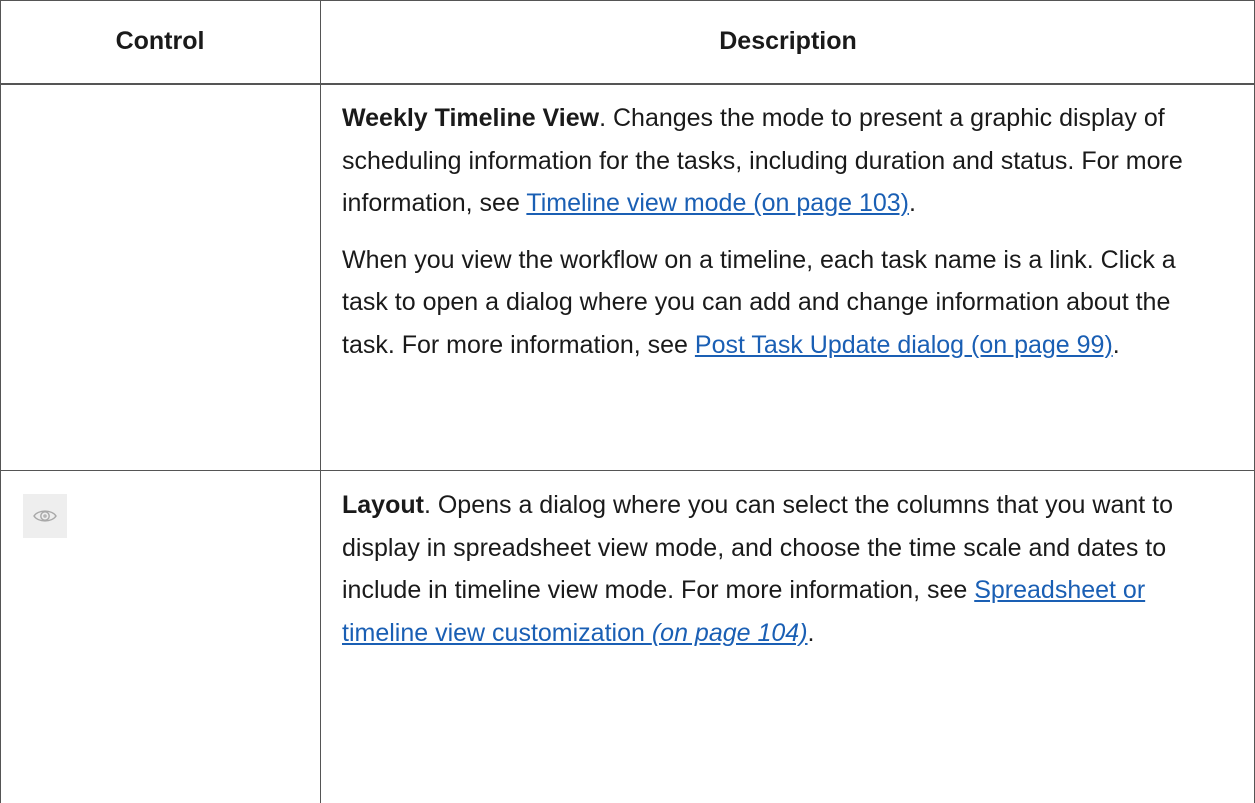 The image size is (1255, 803). What do you see at coordinates (1116, 344) in the screenshot?
I see `timeline-task-text-end: .` at bounding box center [1116, 344].